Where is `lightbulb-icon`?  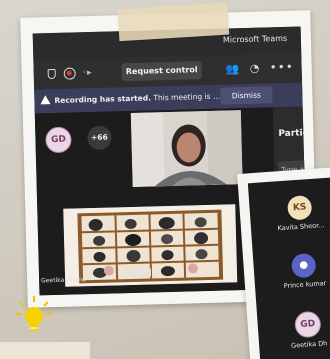
lightbulb-icon is located at coordinates (34, 313).